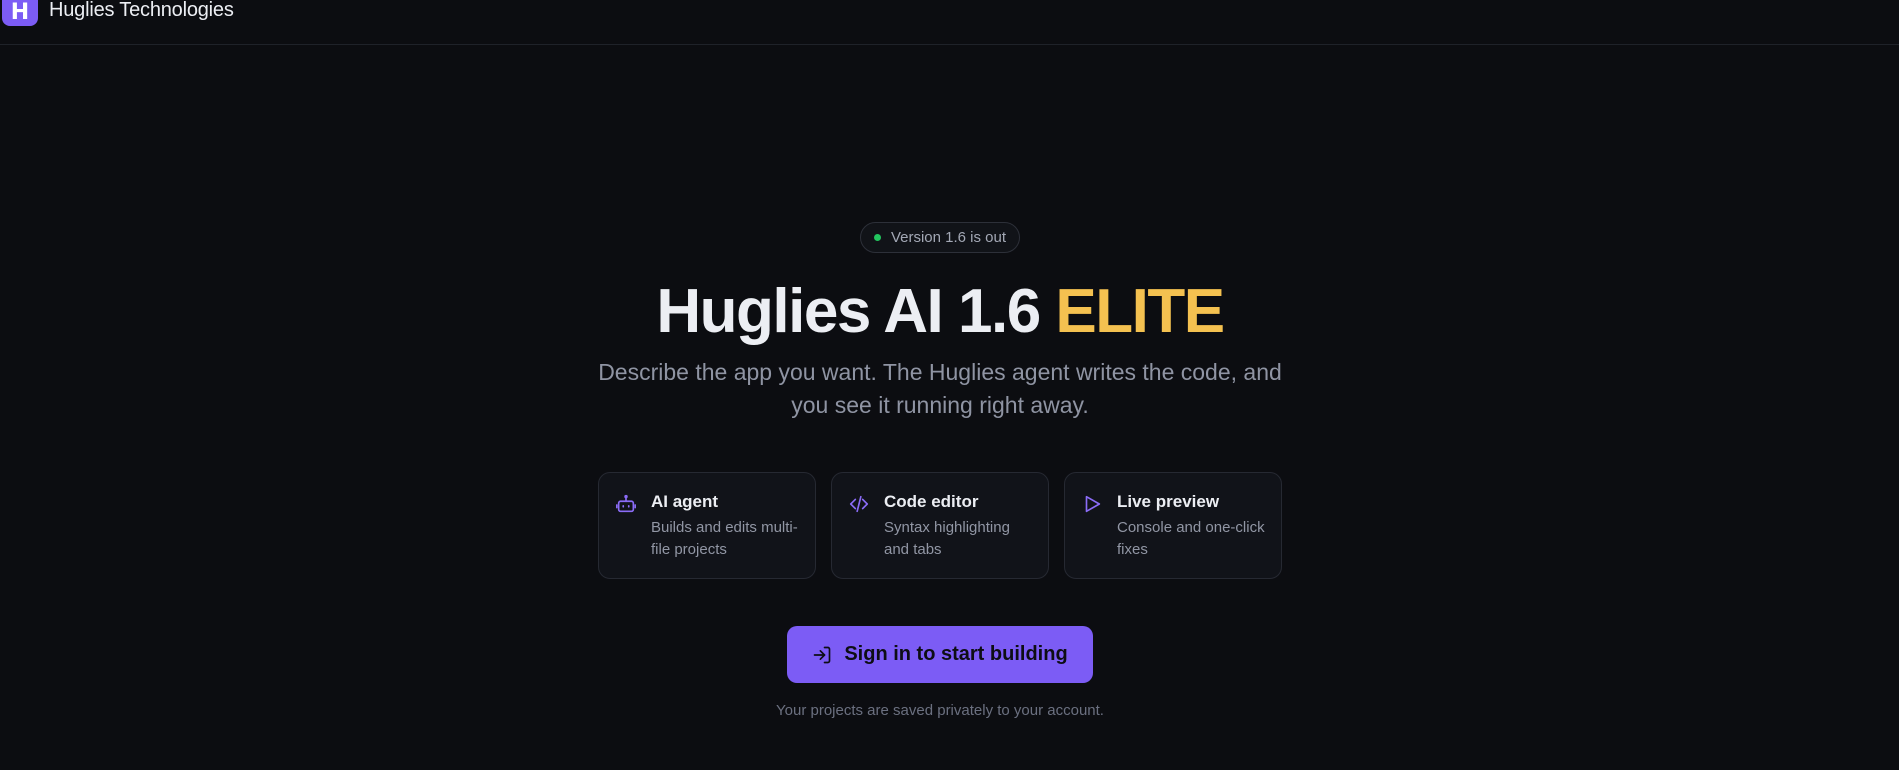  What do you see at coordinates (948, 237) in the screenshot?
I see `version-text: Version 1.6 is out` at bounding box center [948, 237].